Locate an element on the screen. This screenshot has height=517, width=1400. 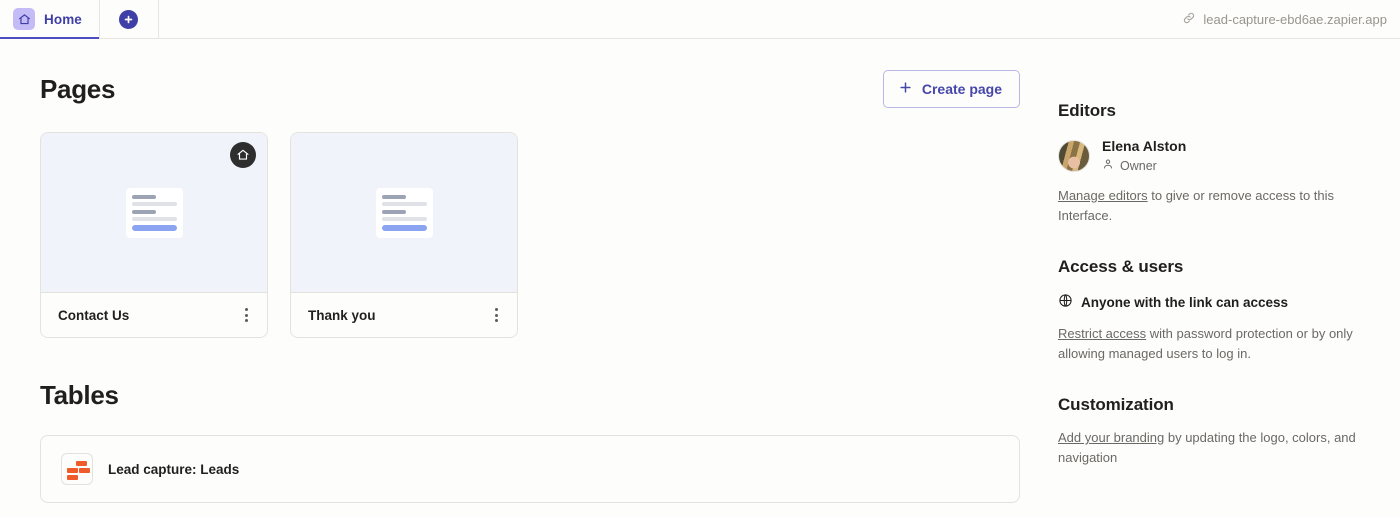
create-page-button: Create page is located at coordinates (951, 89).